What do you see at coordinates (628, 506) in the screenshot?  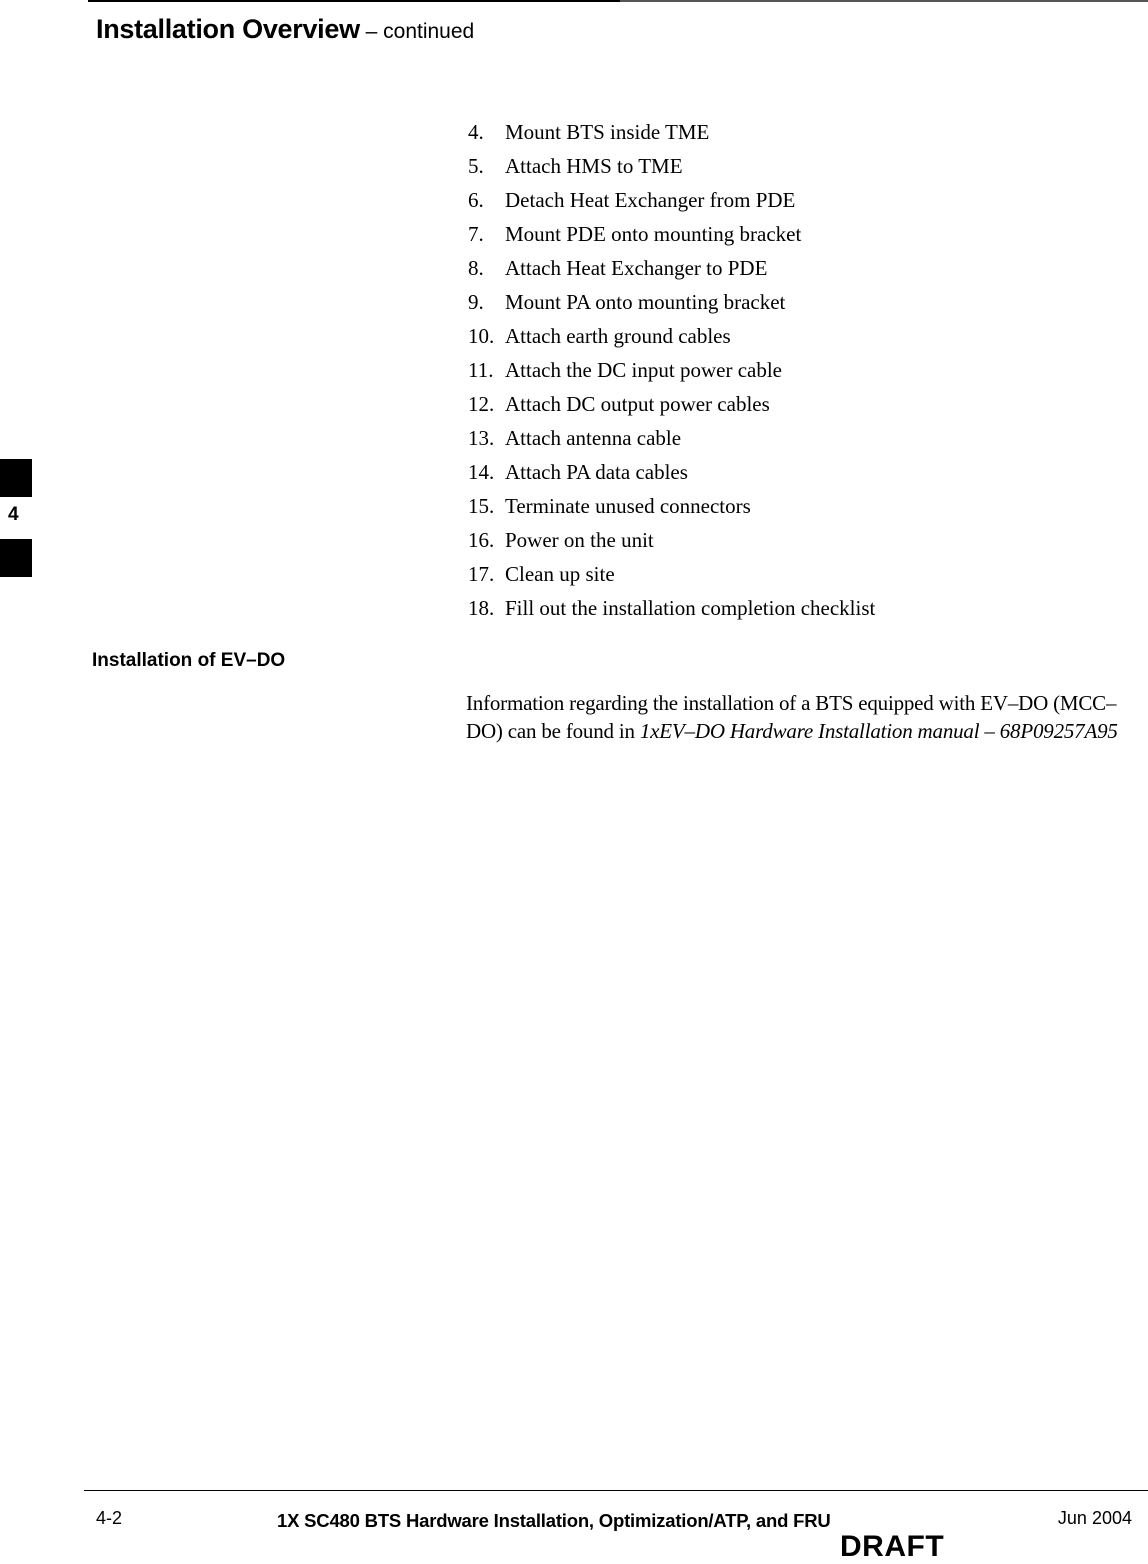 I see `step-text: Terminate unused connectors` at bounding box center [628, 506].